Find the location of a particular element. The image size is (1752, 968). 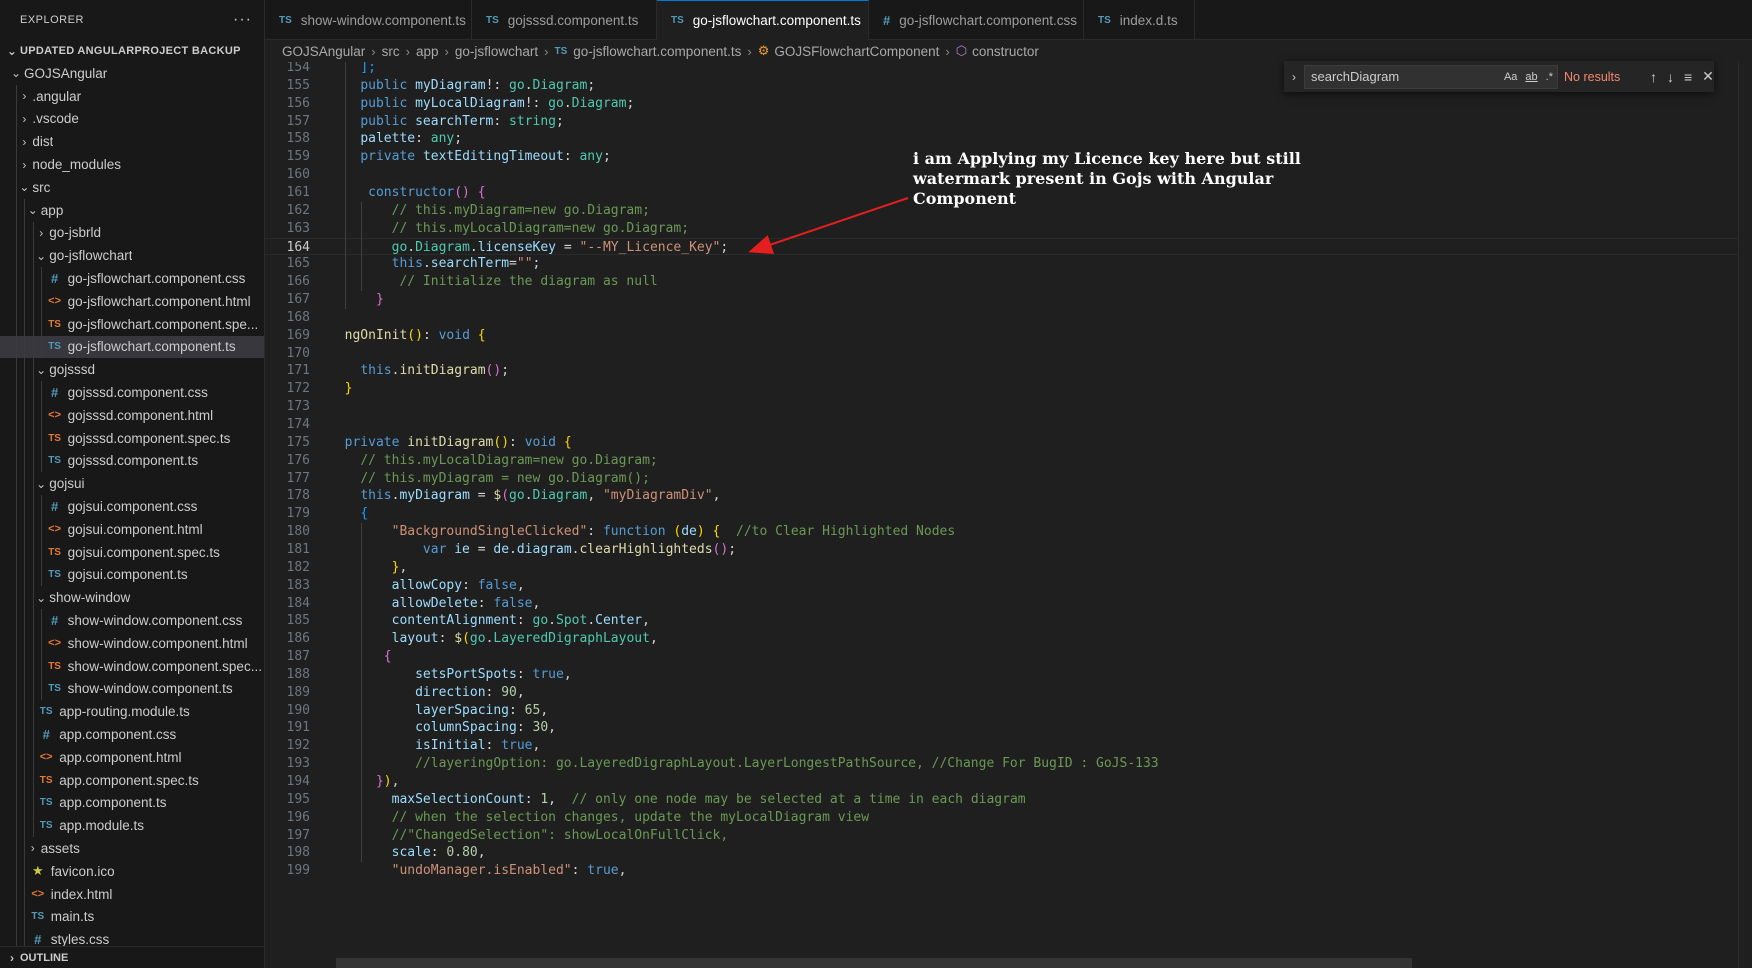

code-line: 191 columnSpacing: 30, is located at coordinates (1008, 728).